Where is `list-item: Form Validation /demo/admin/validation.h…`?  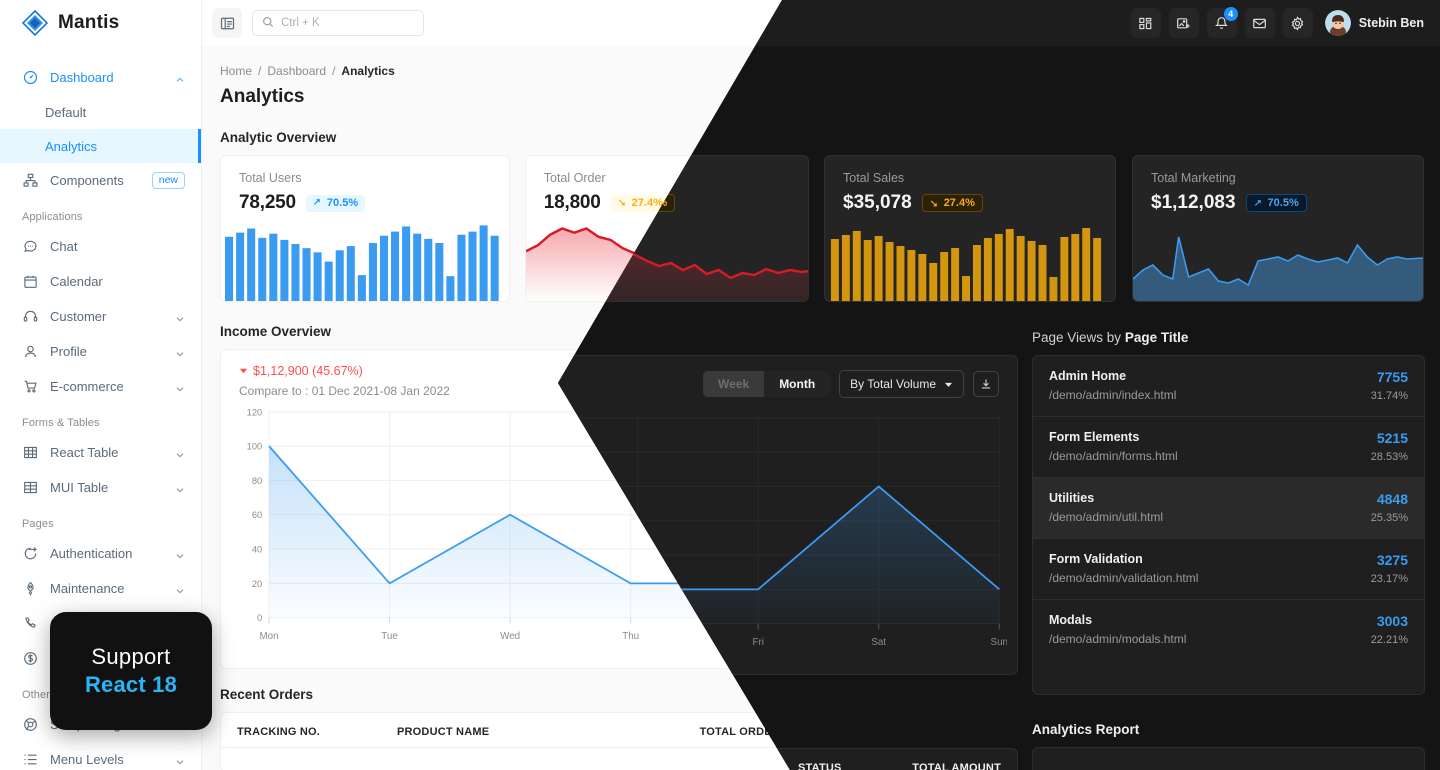
list-item: Form Validation /demo/admin/validation.h… is located at coordinates (1225, 563).